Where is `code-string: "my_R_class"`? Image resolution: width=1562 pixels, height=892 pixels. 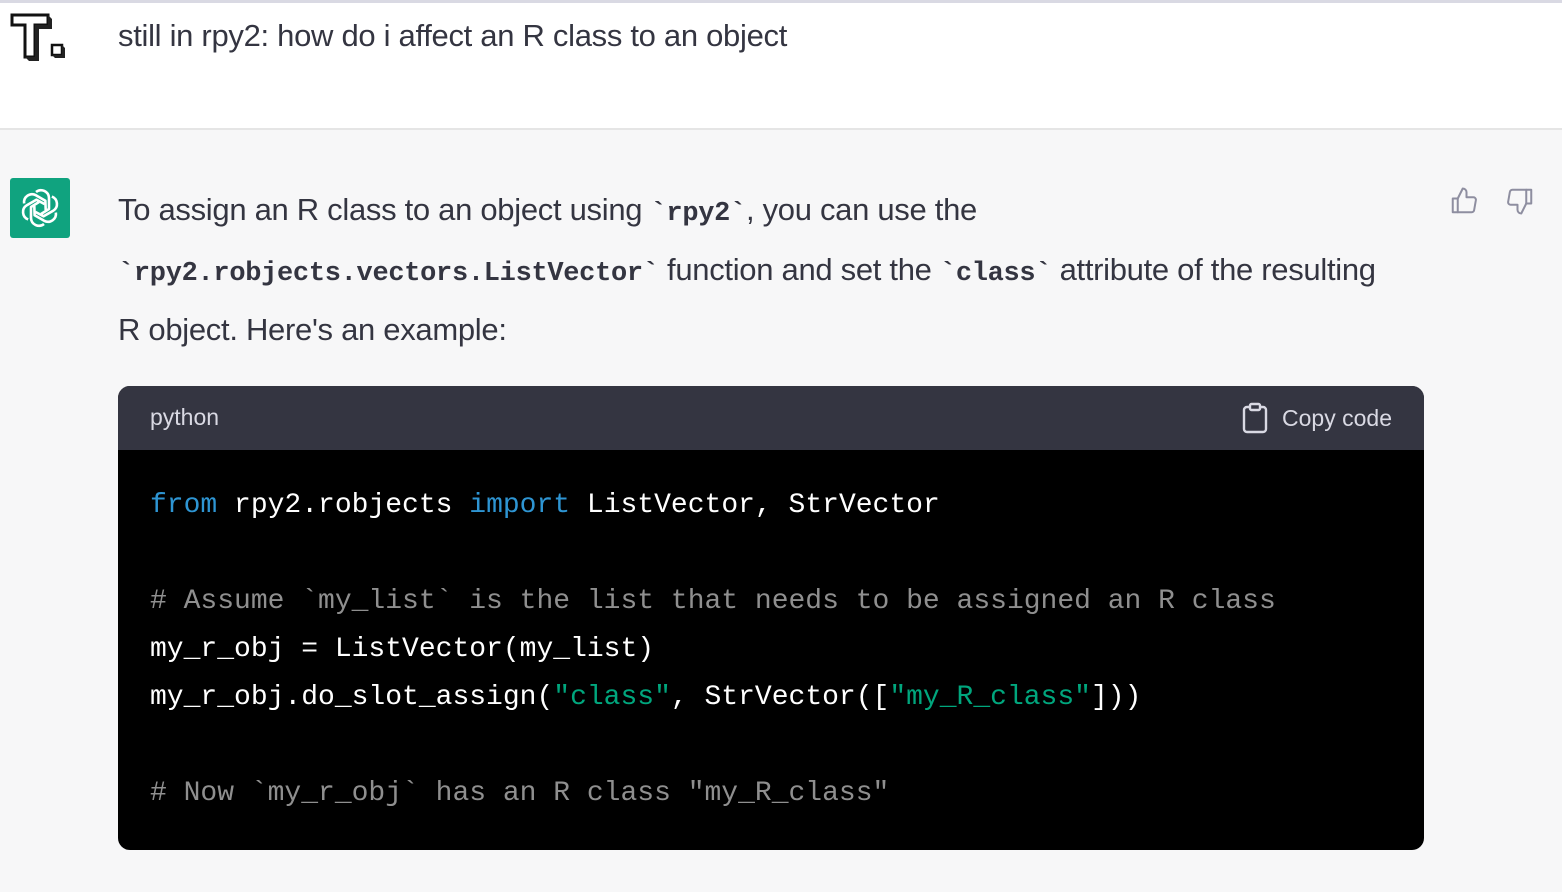 code-string: "my_R_class" is located at coordinates (990, 697).